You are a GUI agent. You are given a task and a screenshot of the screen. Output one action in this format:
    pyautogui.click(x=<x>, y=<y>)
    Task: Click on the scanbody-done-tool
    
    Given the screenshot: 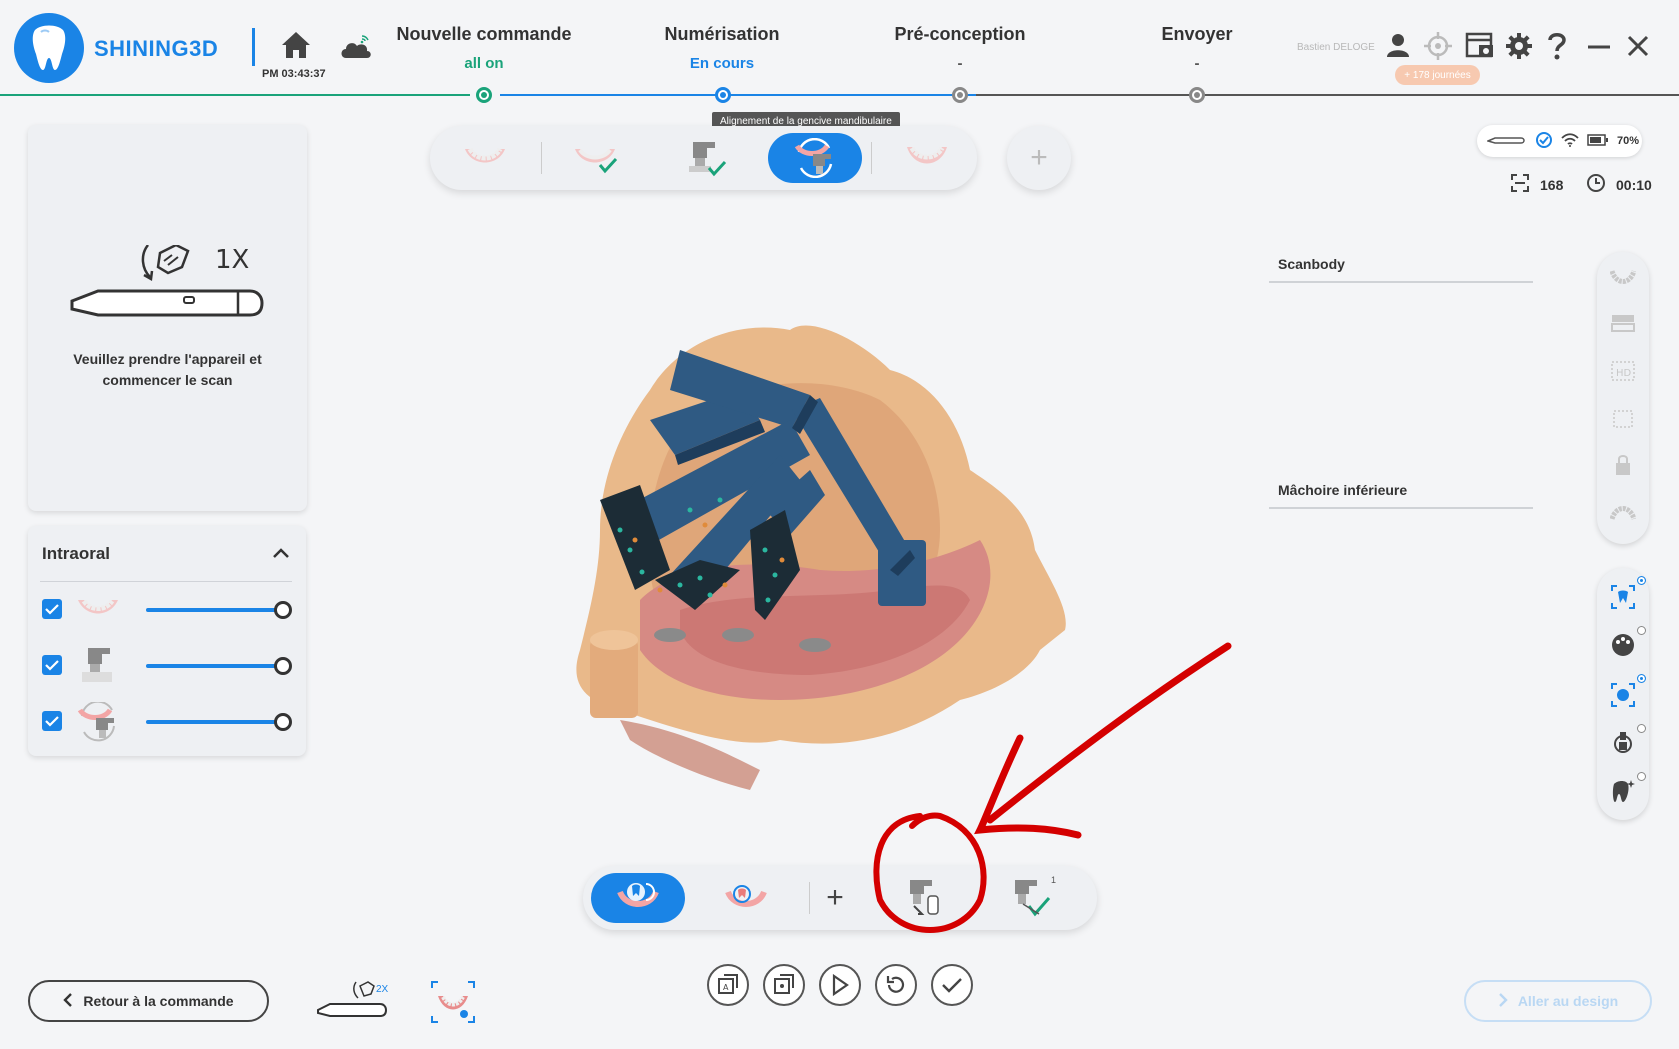 What is the action you would take?
    pyautogui.click(x=707, y=158)
    